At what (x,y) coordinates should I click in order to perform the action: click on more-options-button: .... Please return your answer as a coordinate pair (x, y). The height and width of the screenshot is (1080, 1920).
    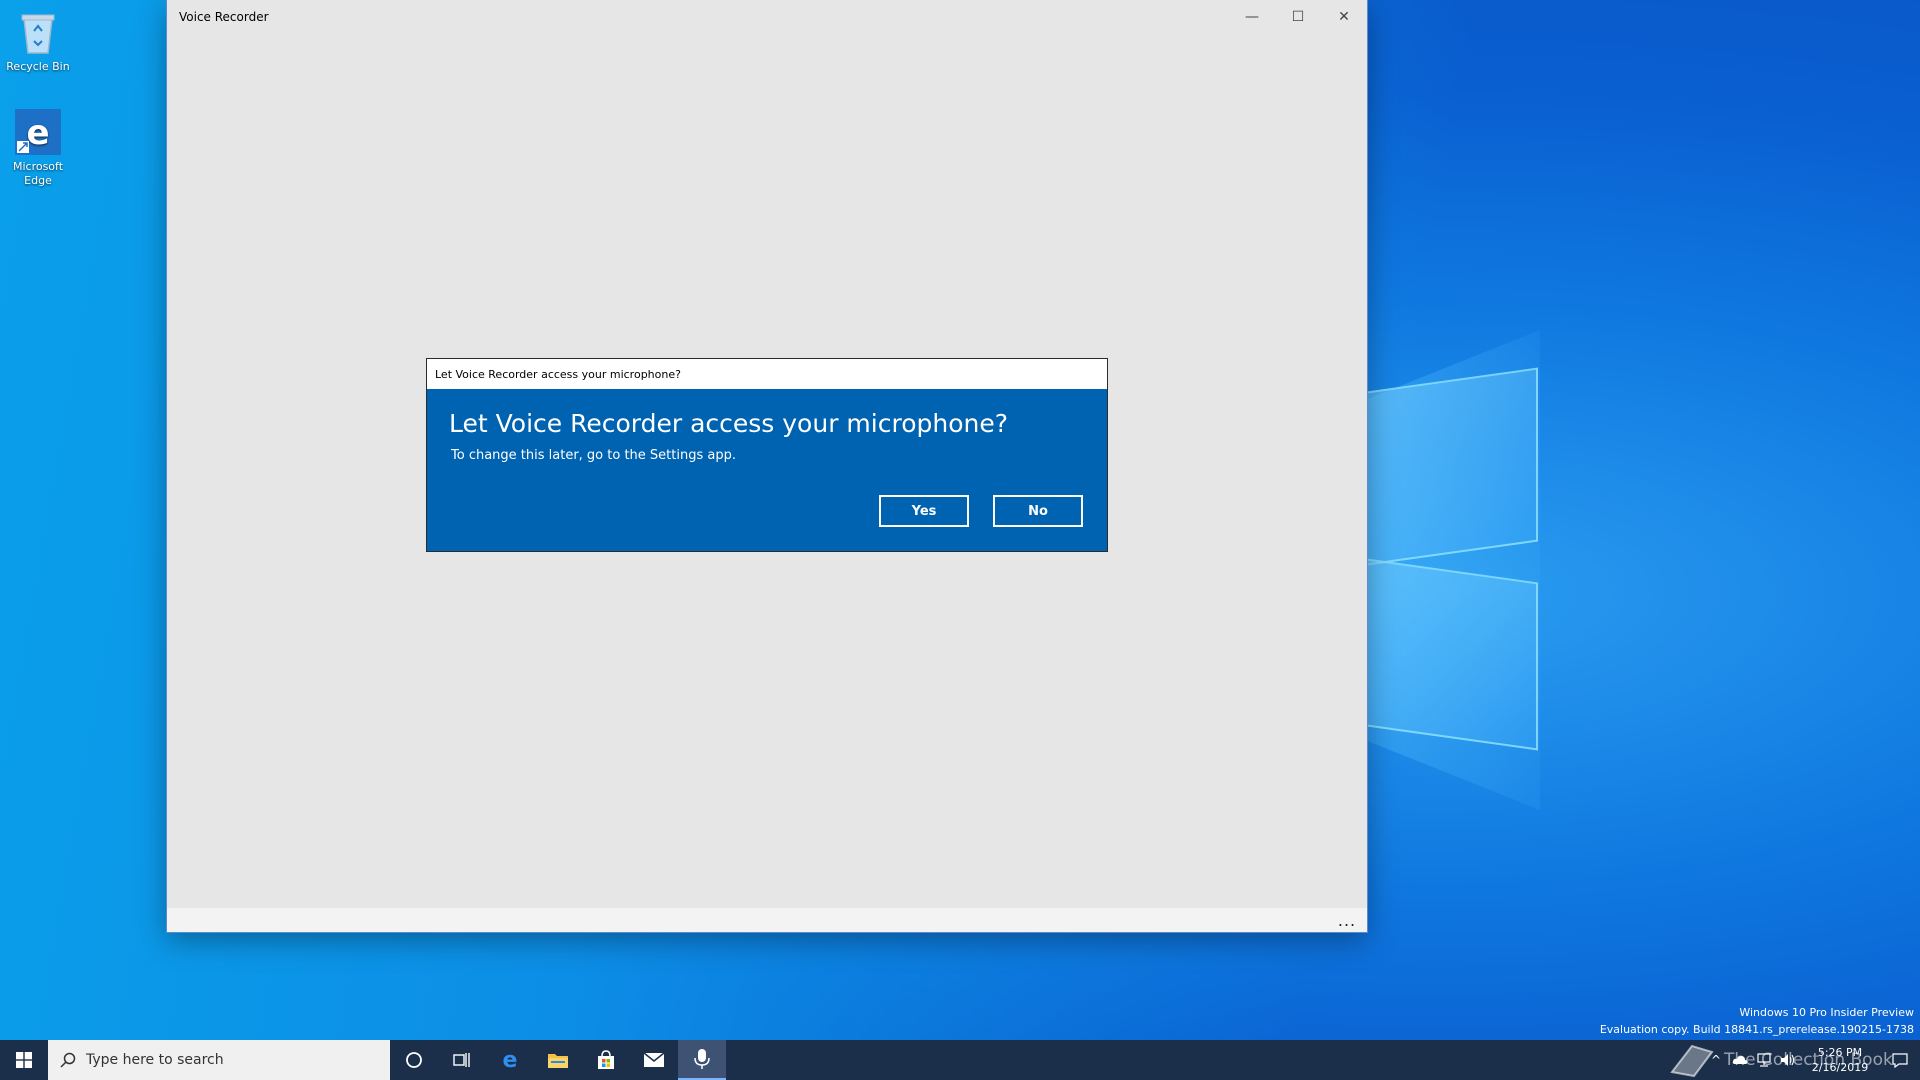
    Looking at the image, I should click on (1347, 920).